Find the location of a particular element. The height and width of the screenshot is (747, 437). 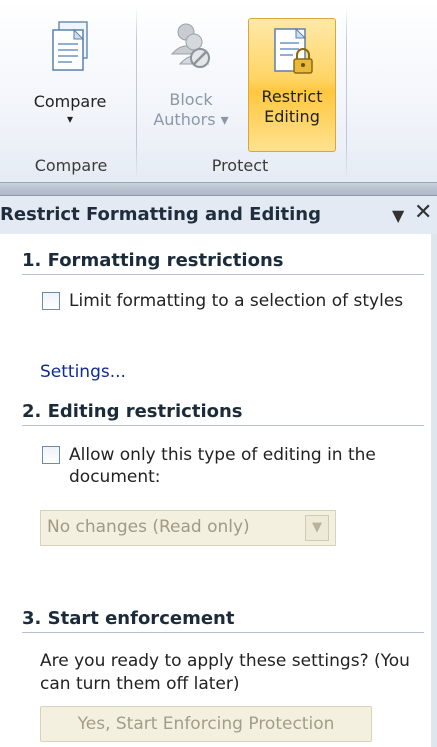

document-lock-icon is located at coordinates (293, 50).